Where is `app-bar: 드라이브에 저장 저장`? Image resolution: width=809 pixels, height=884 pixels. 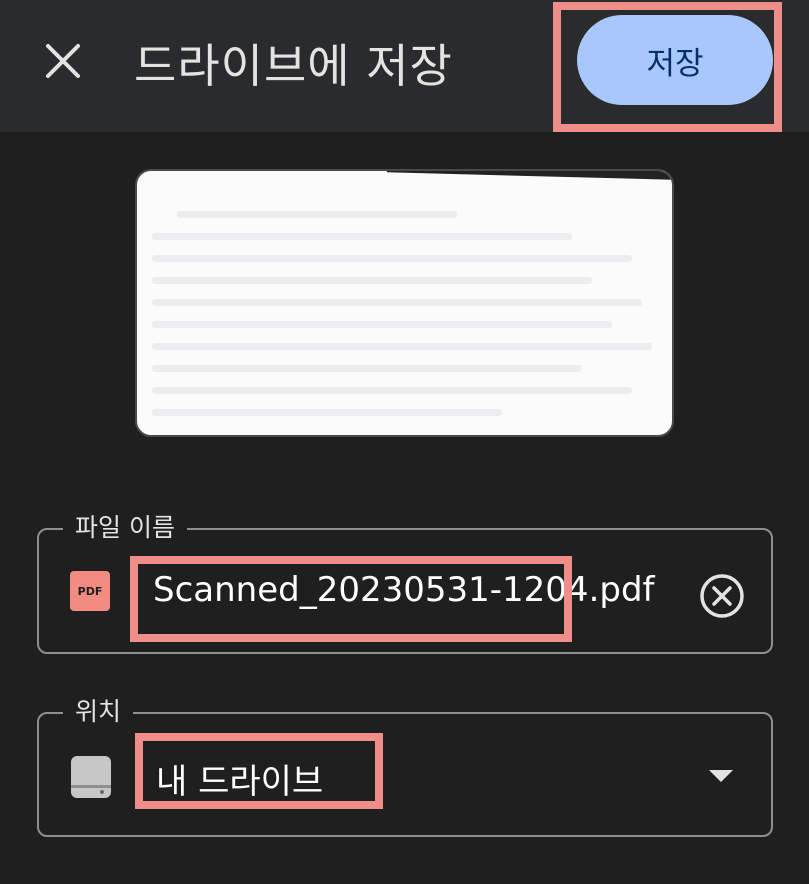 app-bar: 드라이브에 저장 저장 is located at coordinates (404, 66).